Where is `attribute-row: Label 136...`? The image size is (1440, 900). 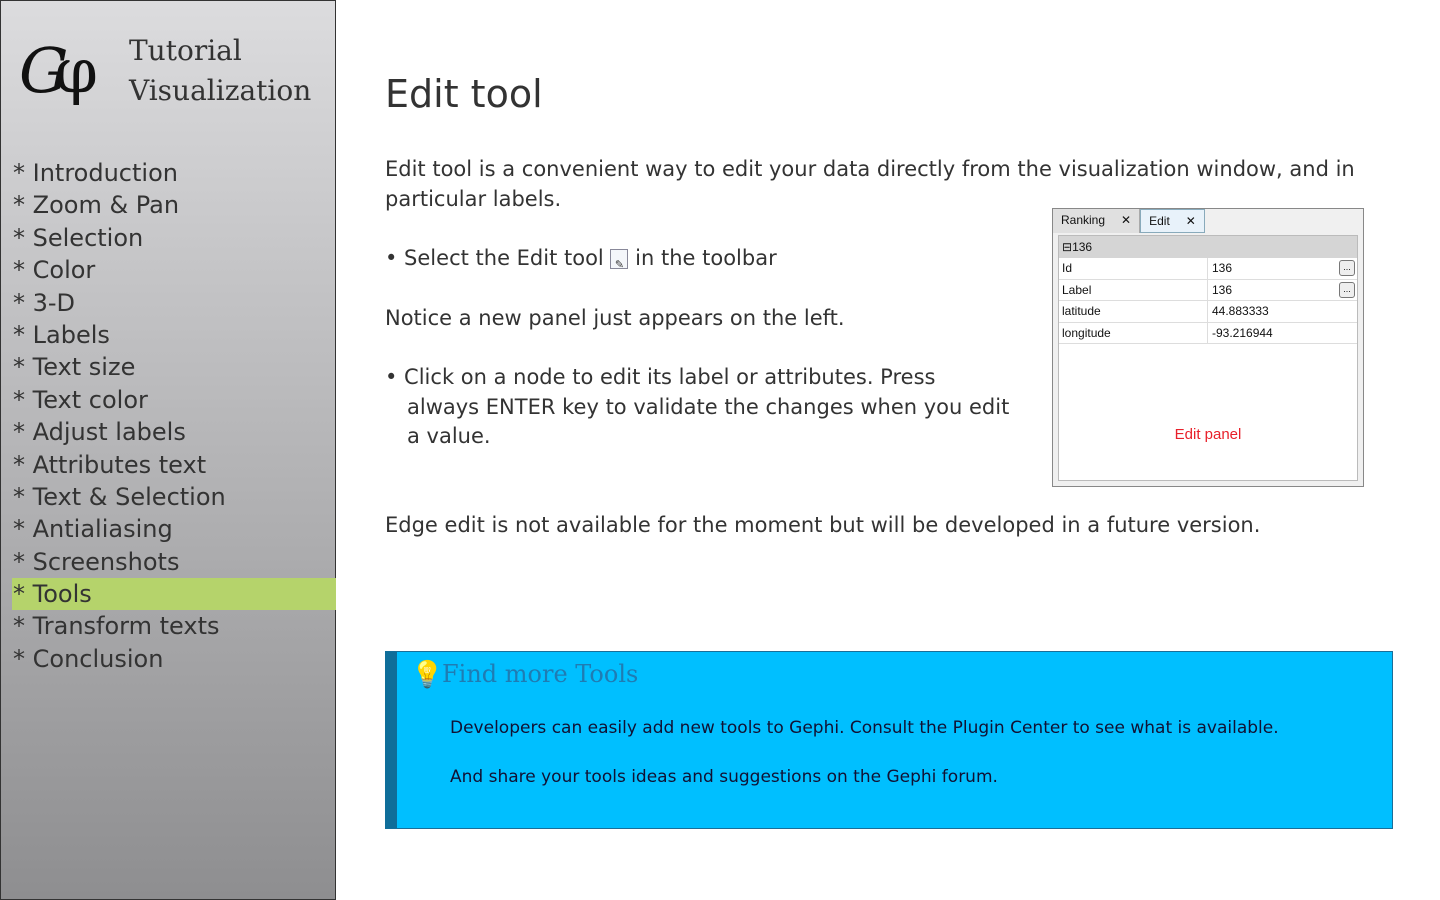
attribute-row: Label 136... is located at coordinates (1208, 290).